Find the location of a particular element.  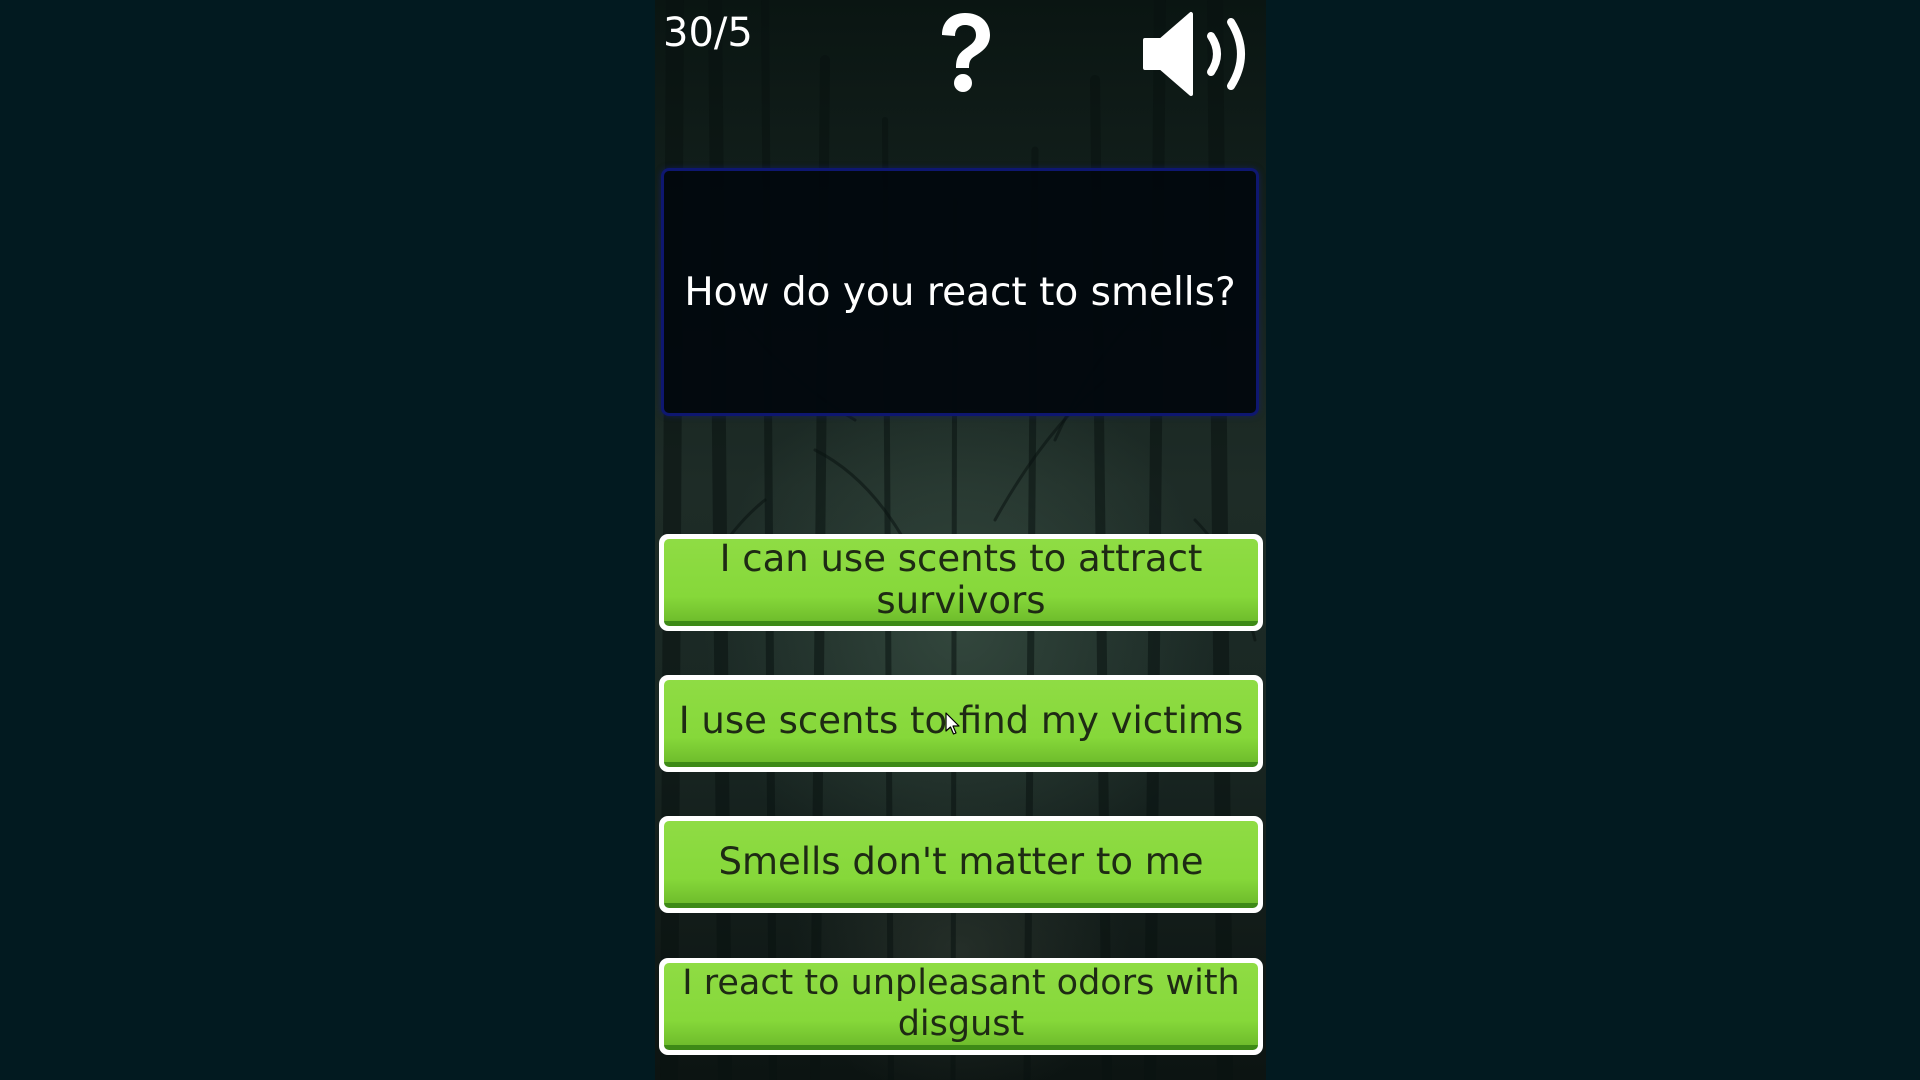

answer-button-3: Smells don't matter to me is located at coordinates (961, 864).